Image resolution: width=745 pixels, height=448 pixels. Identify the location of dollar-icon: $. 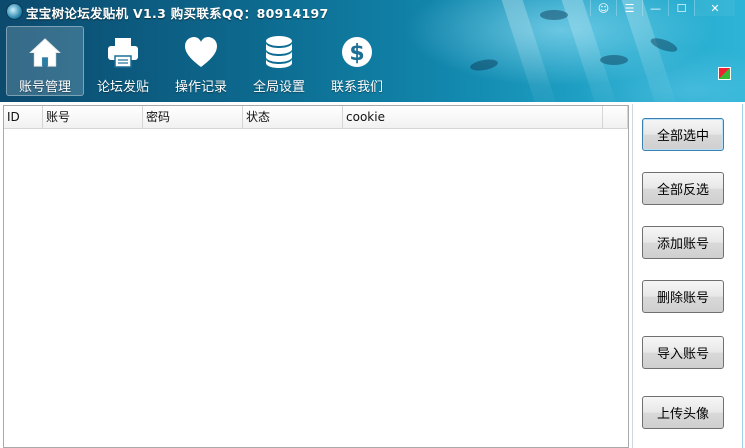
(357, 52).